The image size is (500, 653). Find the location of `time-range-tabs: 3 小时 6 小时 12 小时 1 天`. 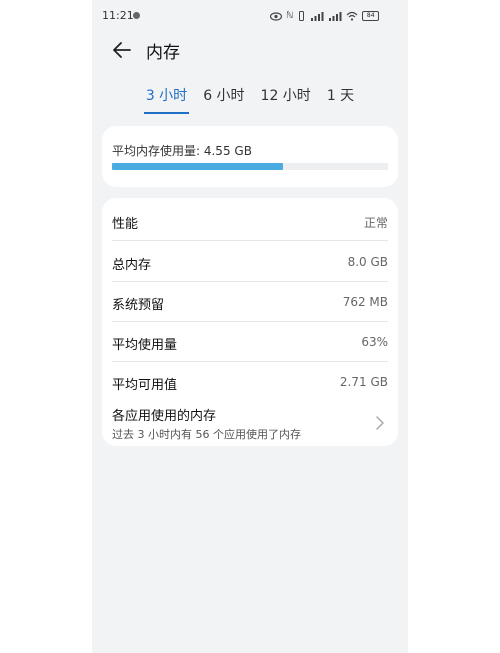

time-range-tabs: 3 小时 6 小时 12 小时 1 天 is located at coordinates (250, 100).